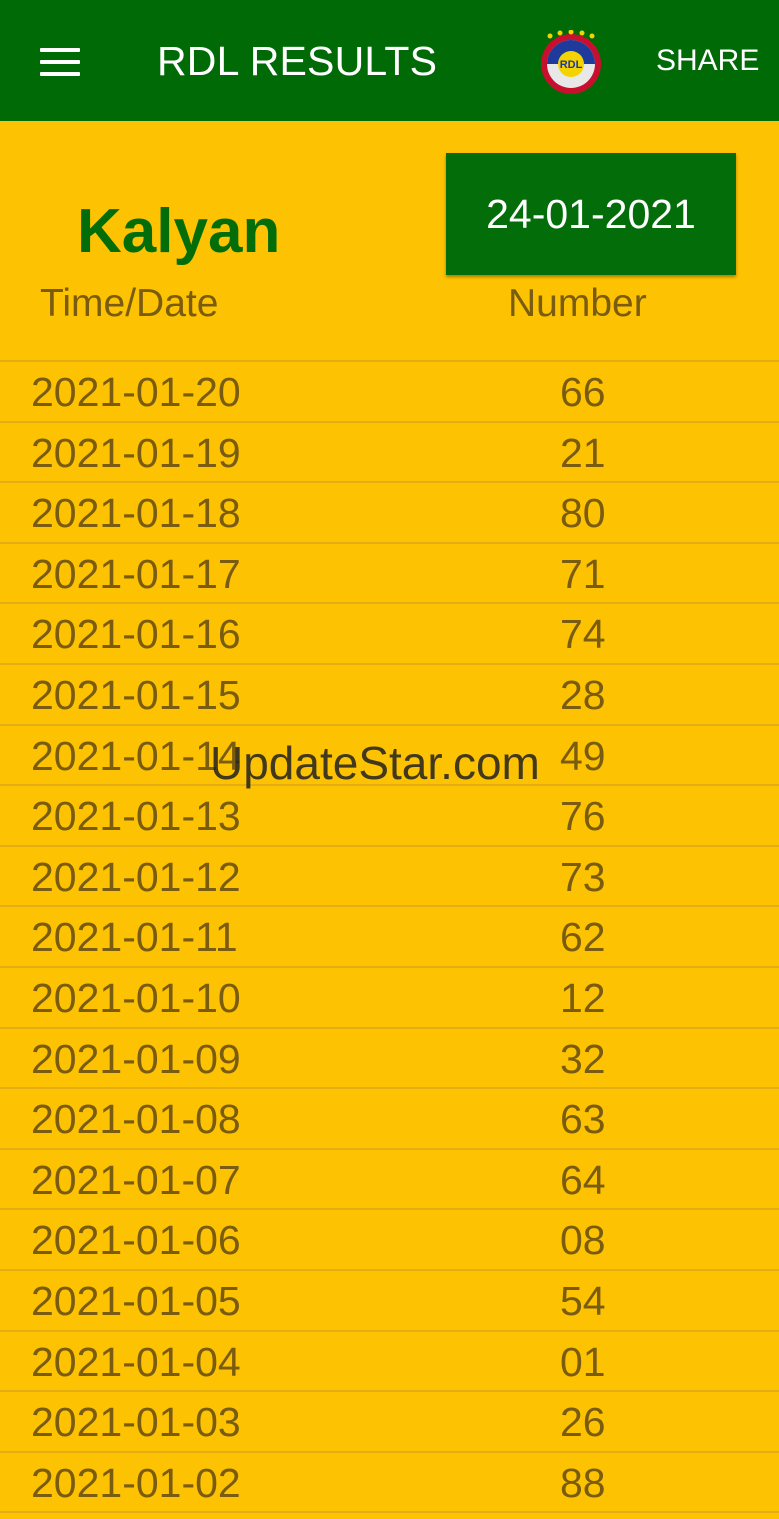 The height and width of the screenshot is (1519, 779). I want to click on row-number: 26, so click(583, 1422).